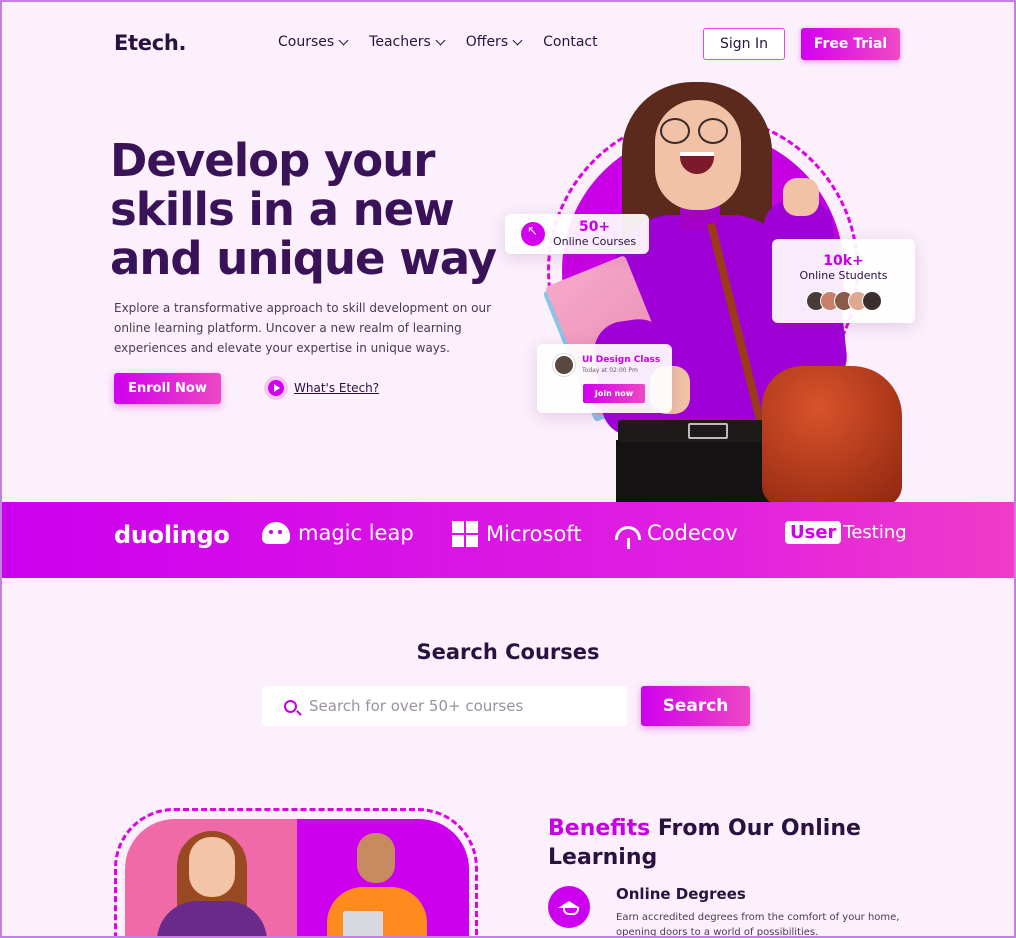 Image resolution: width=1016 pixels, height=938 pixels. What do you see at coordinates (692, 533) in the screenshot?
I see `codecov-text: Codecov` at bounding box center [692, 533].